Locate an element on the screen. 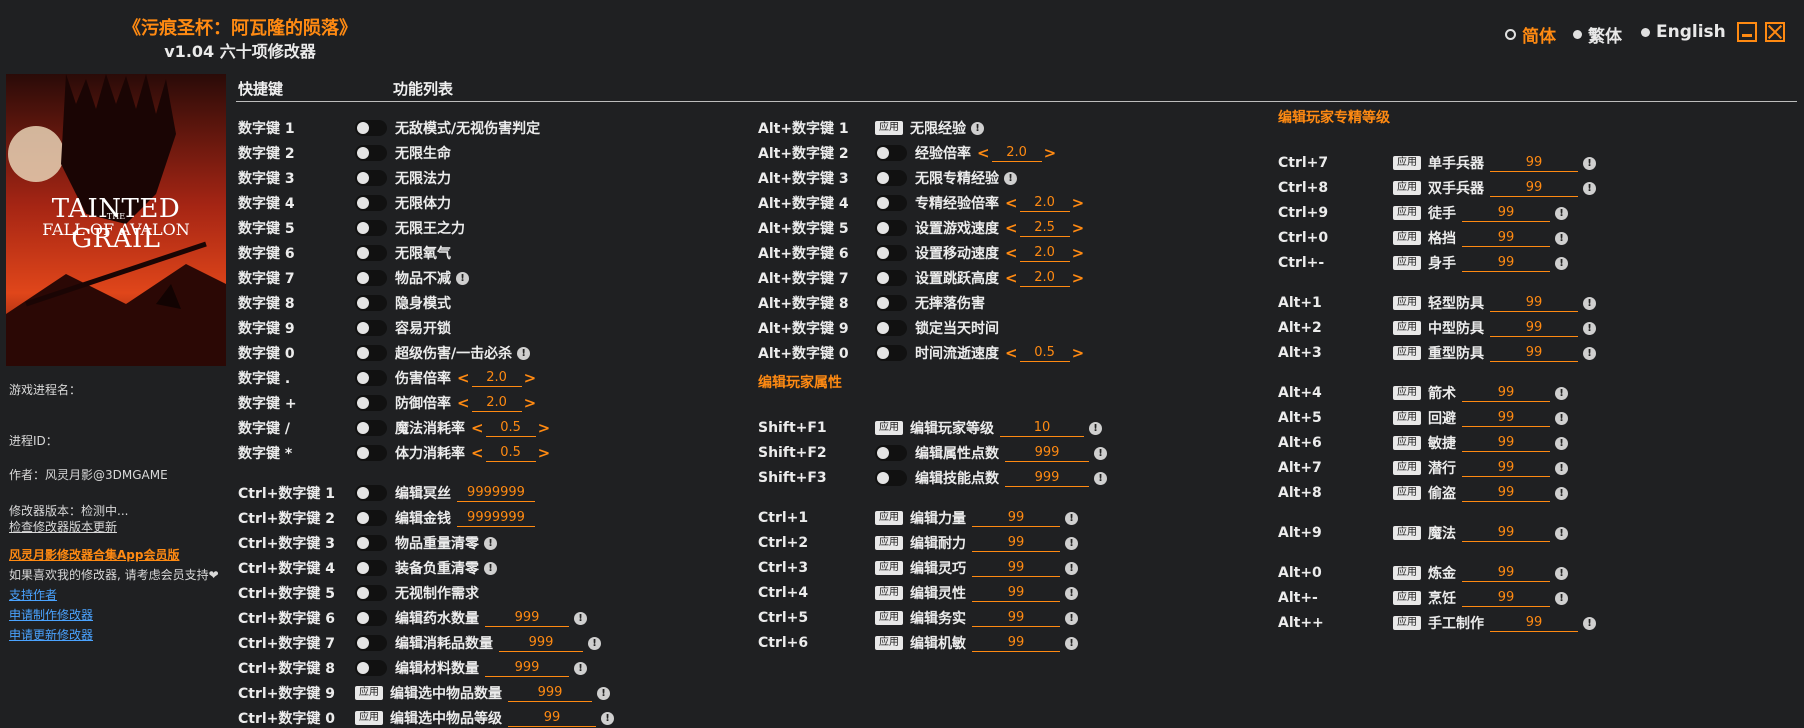 The width and height of the screenshot is (1804, 728). value-input: 2.5 is located at coordinates (1044, 228).